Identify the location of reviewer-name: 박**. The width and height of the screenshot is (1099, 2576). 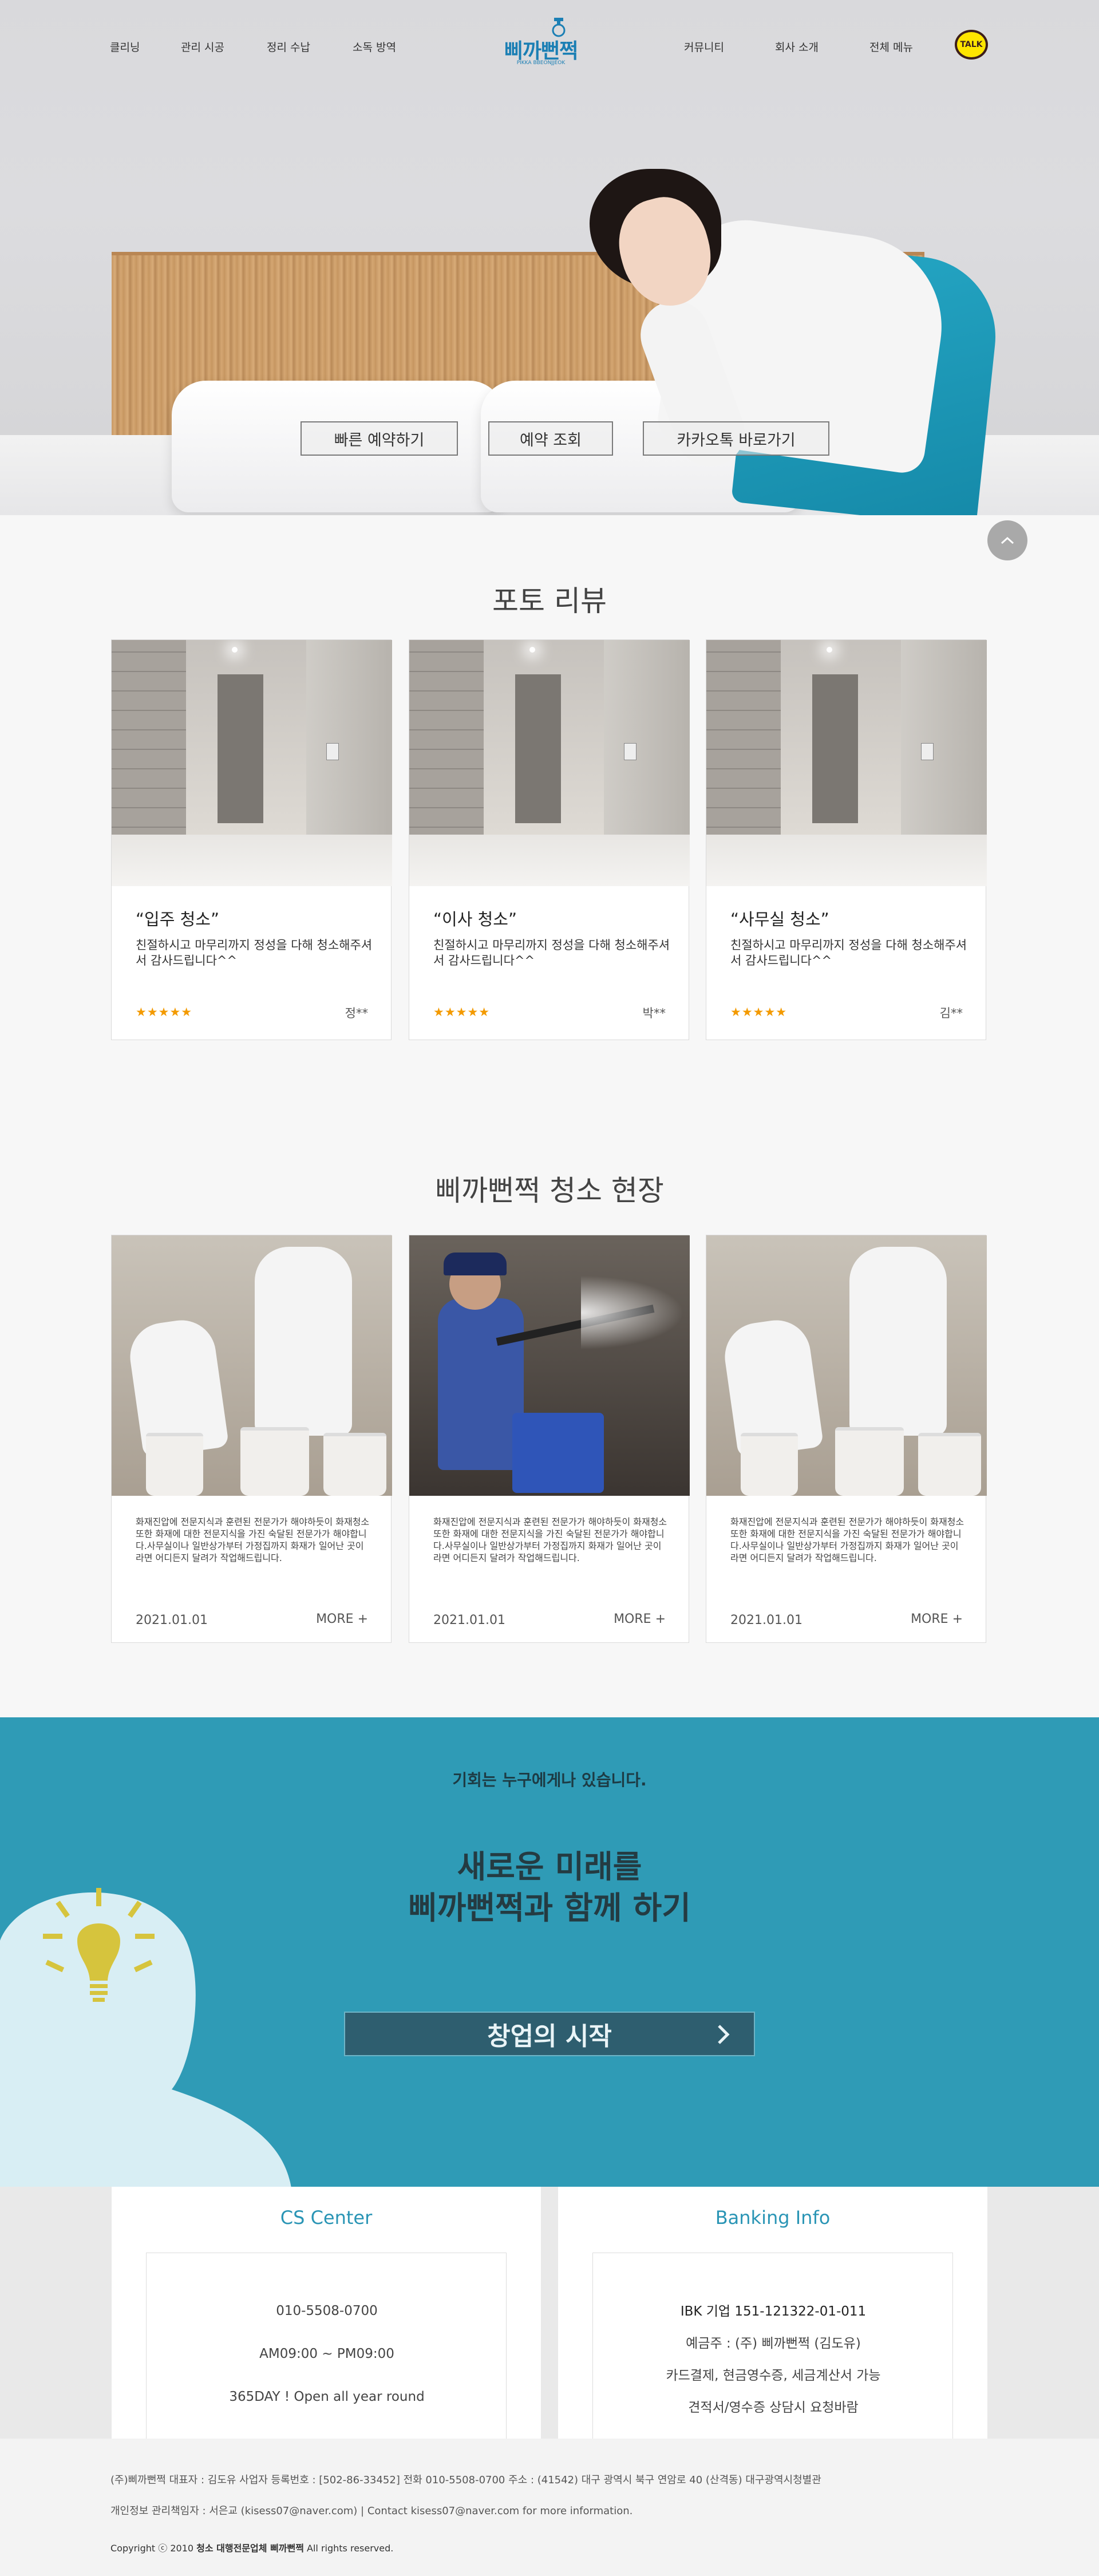
(654, 1013).